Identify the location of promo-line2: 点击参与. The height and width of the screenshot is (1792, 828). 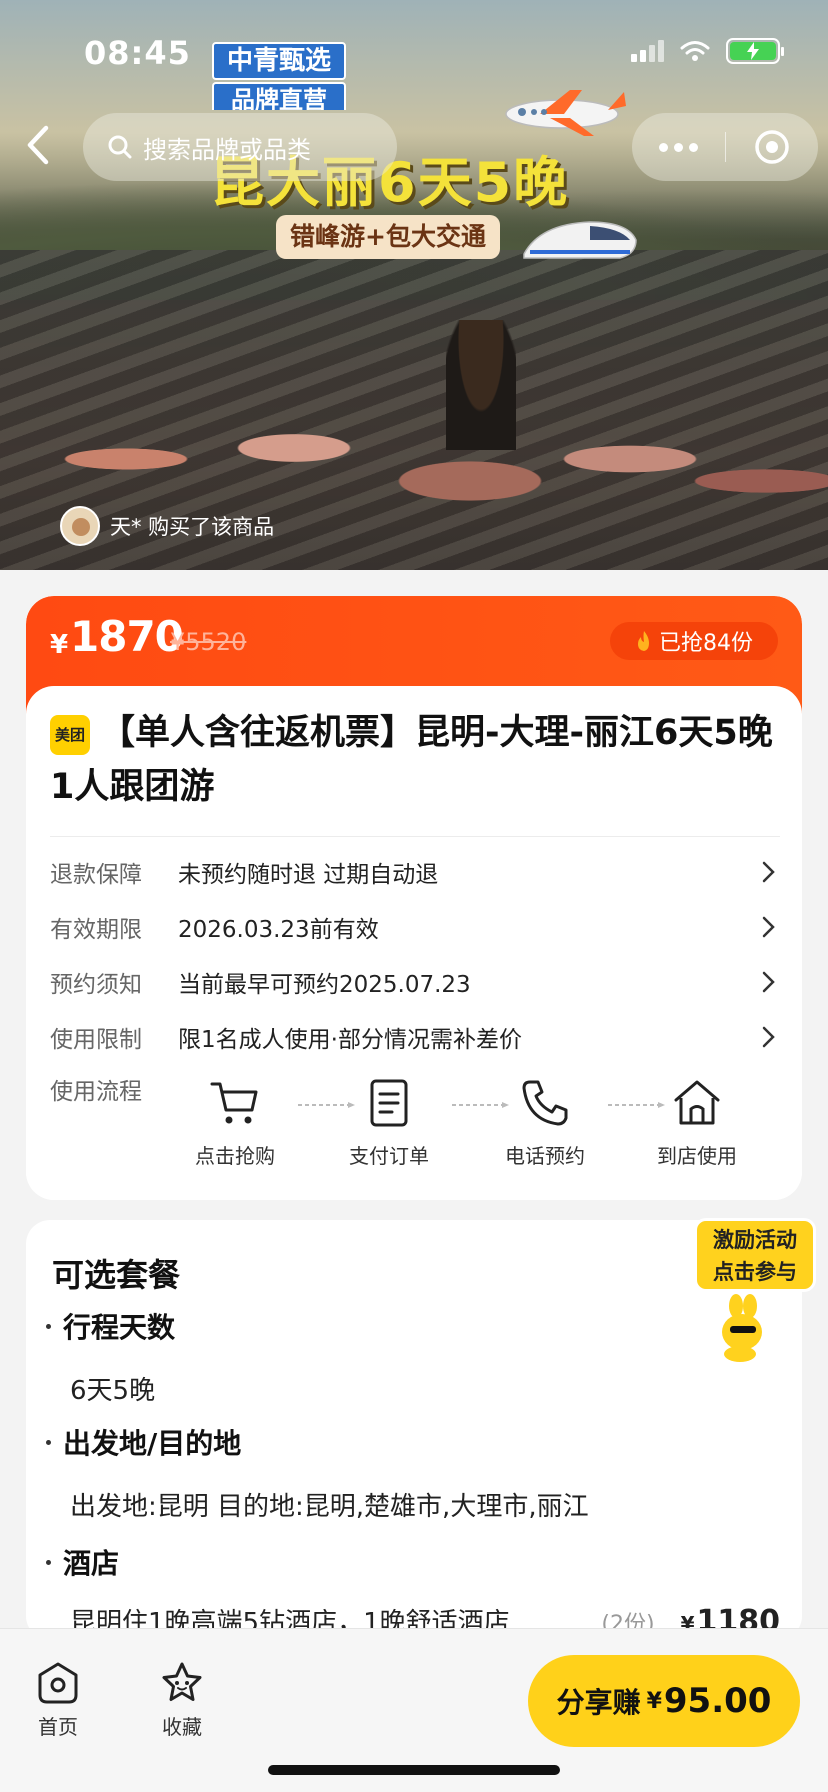
(755, 1272).